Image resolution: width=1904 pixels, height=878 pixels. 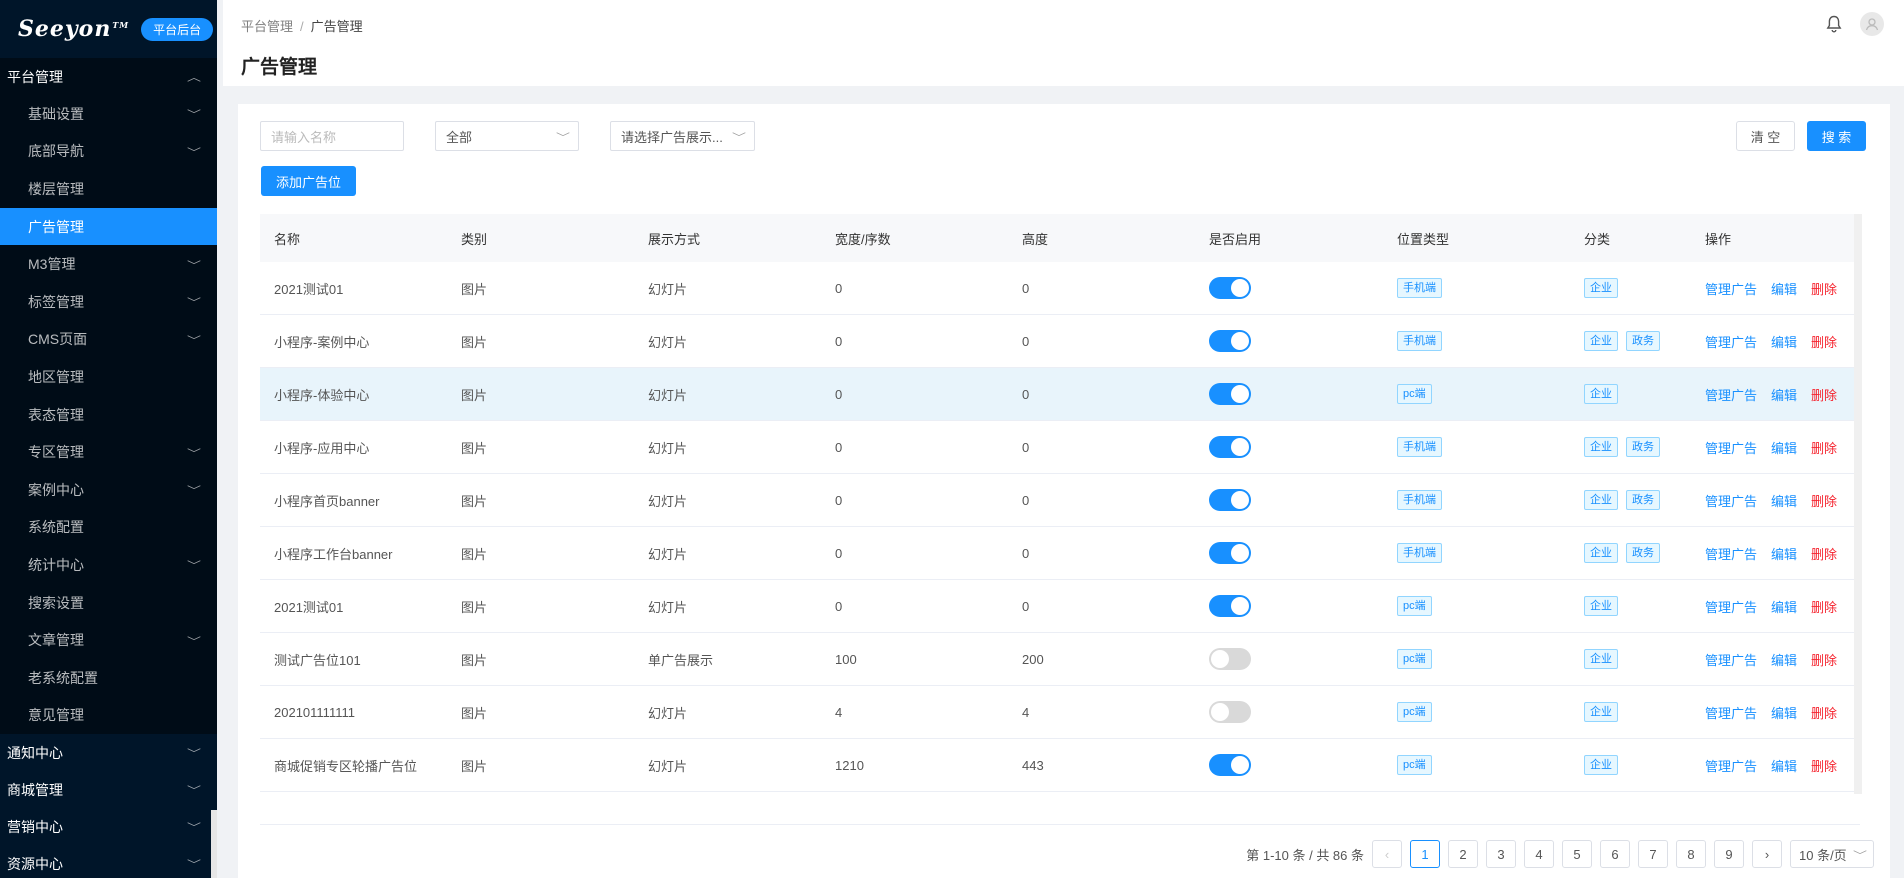 I want to click on sidebar-item: CMS页面 ﹀, so click(x=108, y=340).